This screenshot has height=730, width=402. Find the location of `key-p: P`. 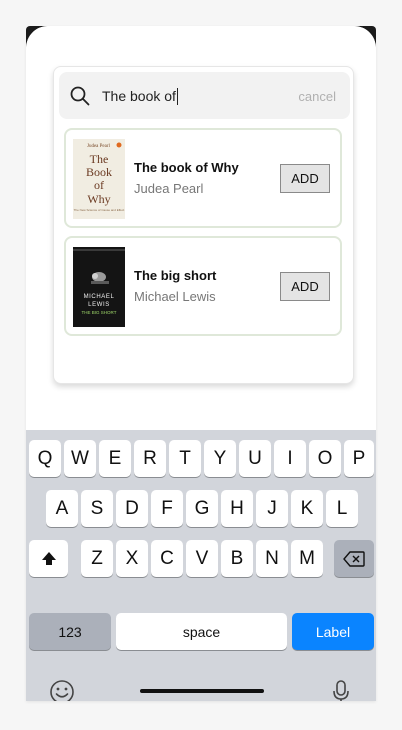

key-p: P is located at coordinates (359, 458).